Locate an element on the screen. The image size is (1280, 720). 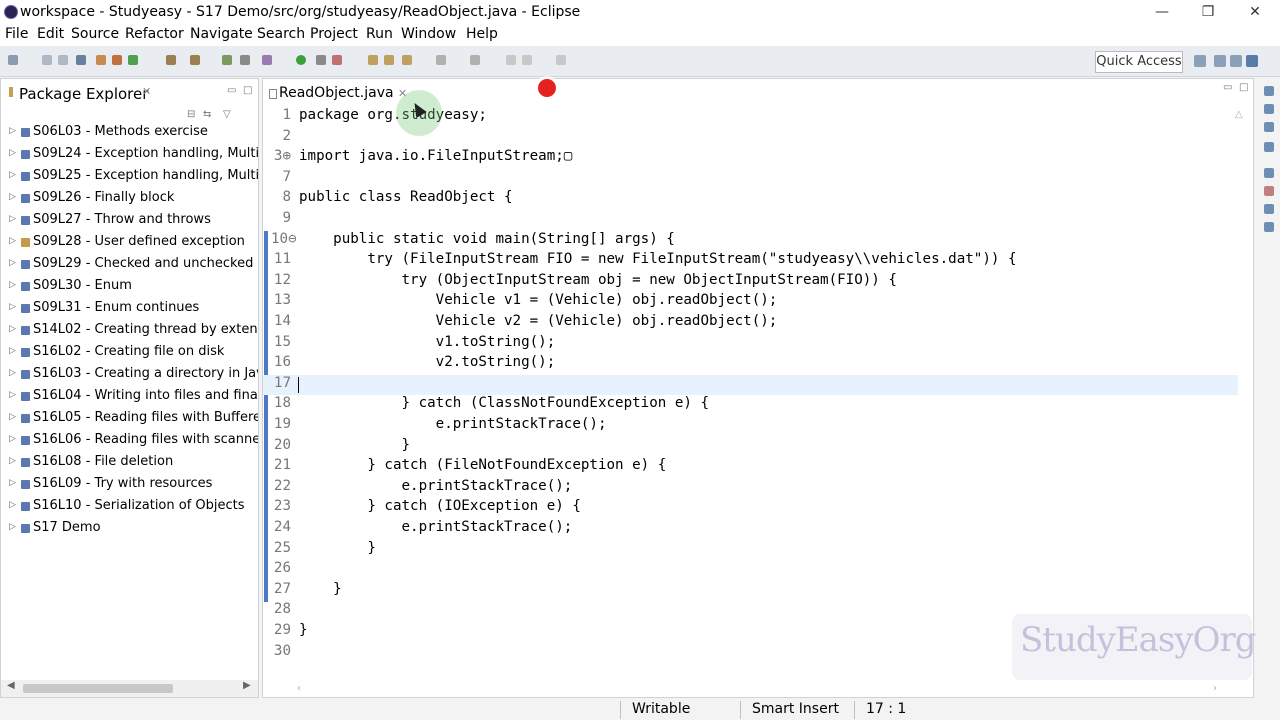
open-type-icon is located at coordinates (267, 60).